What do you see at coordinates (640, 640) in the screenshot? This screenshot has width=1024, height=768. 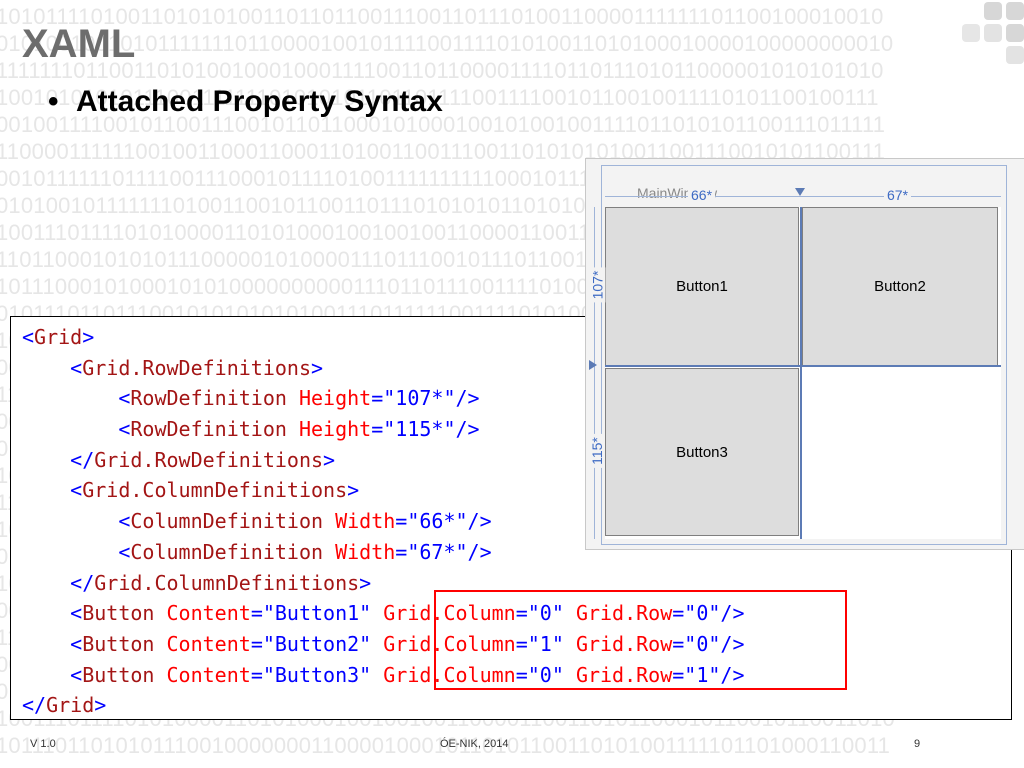 I see `attached-property-highlight` at bounding box center [640, 640].